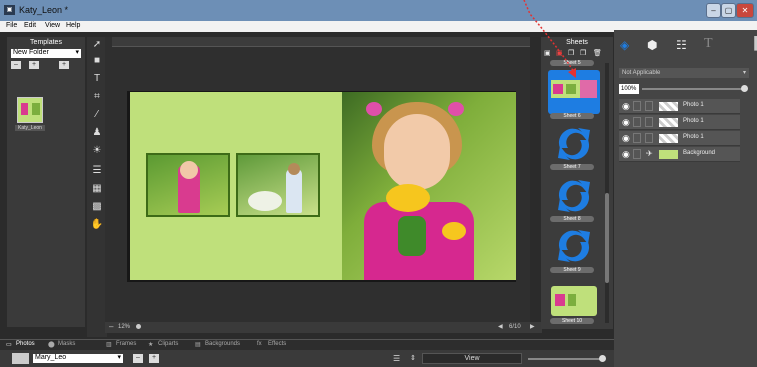 Image resolution: width=757 pixels, height=367 pixels. What do you see at coordinates (77, 52) in the screenshot?
I see `chevron-down-icon: ▾` at bounding box center [77, 52].